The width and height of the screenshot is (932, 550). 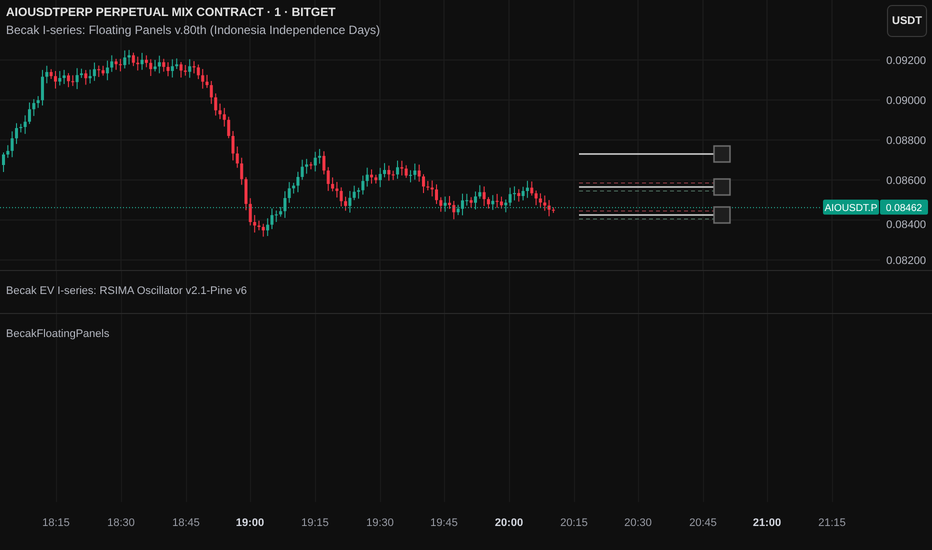 I want to click on time-label: 19:45, so click(x=444, y=523).